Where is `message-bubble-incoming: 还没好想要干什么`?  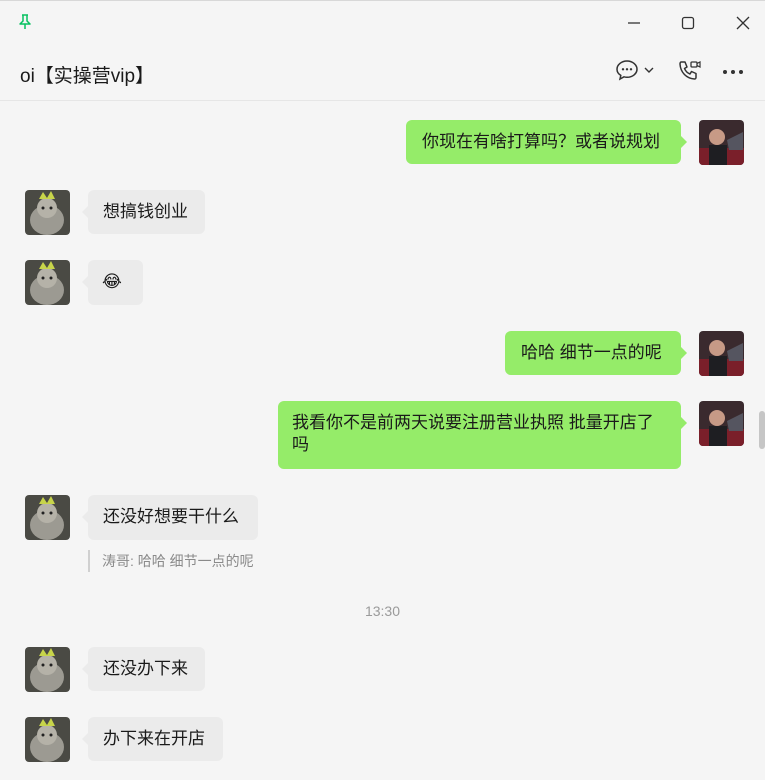
message-bubble-incoming: 还没好想要干什么 is located at coordinates (170, 517).